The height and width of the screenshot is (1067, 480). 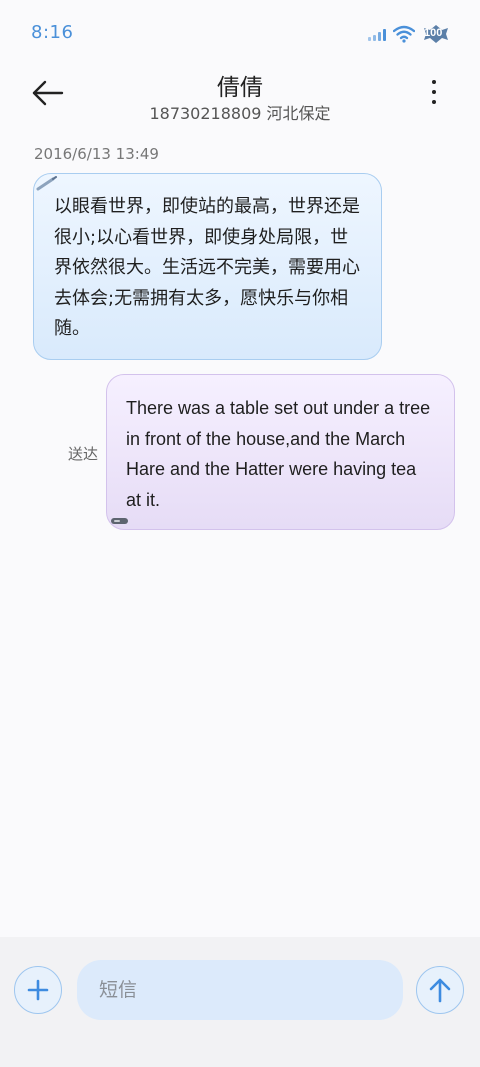 I want to click on clip-decoration-icon, so click(x=119, y=521).